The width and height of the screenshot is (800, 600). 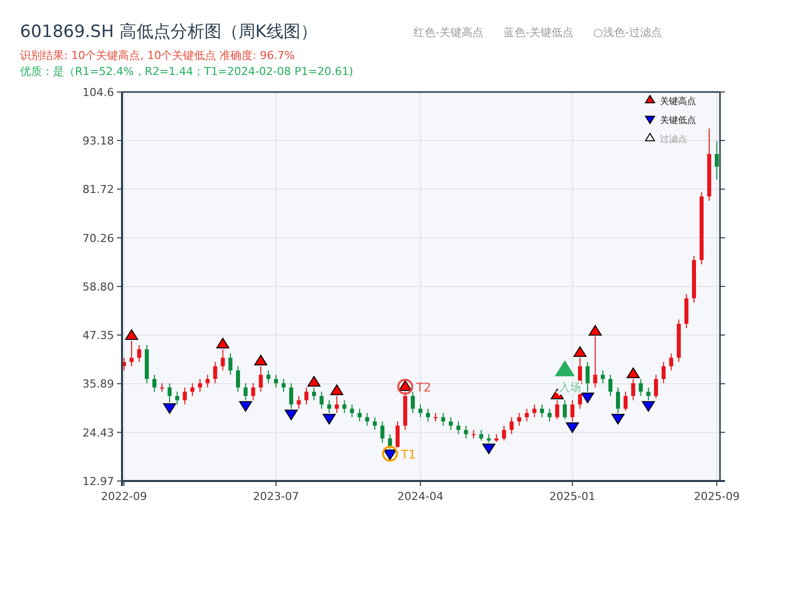 What do you see at coordinates (169, 32) in the screenshot?
I see `chart-title: 601869.SH 高低点分析图（周K线图）` at bounding box center [169, 32].